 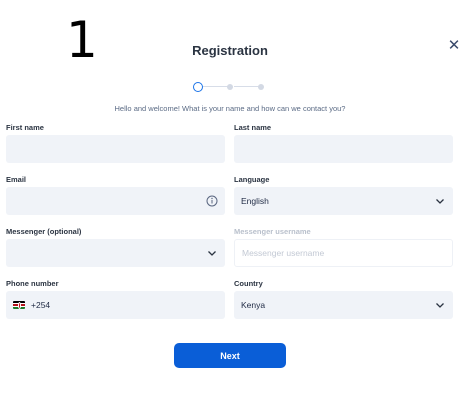 I want to click on last-name-label: Last name, so click(x=253, y=127).